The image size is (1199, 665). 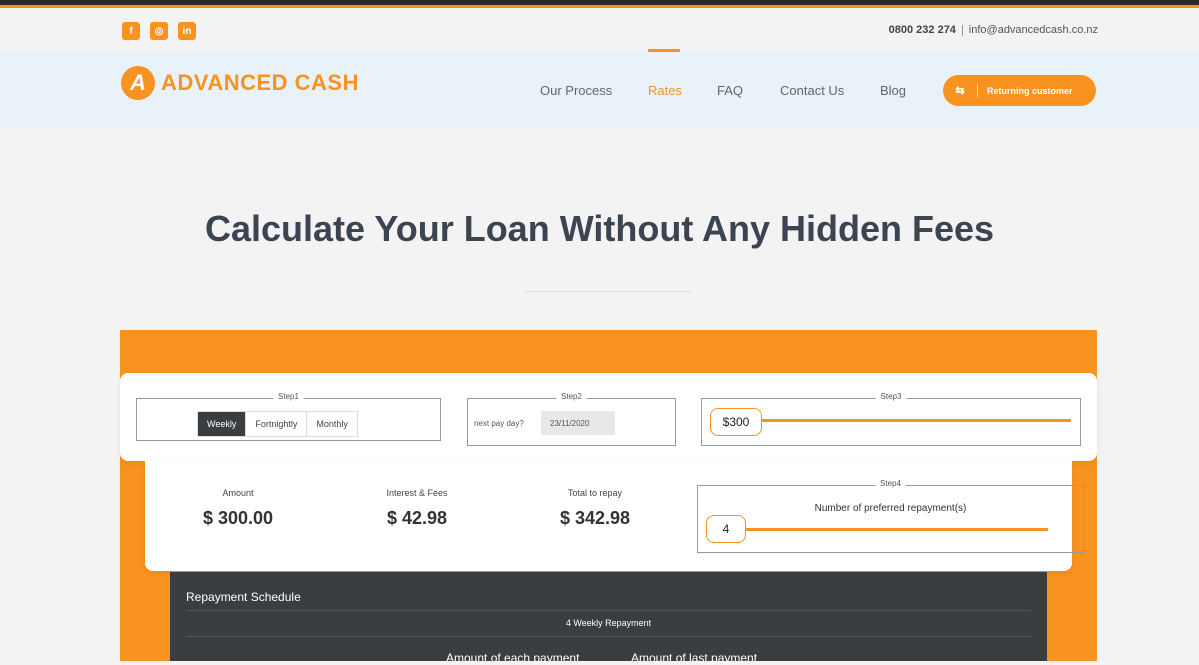 I want to click on instagram-icon: ◎, so click(x=159, y=31).